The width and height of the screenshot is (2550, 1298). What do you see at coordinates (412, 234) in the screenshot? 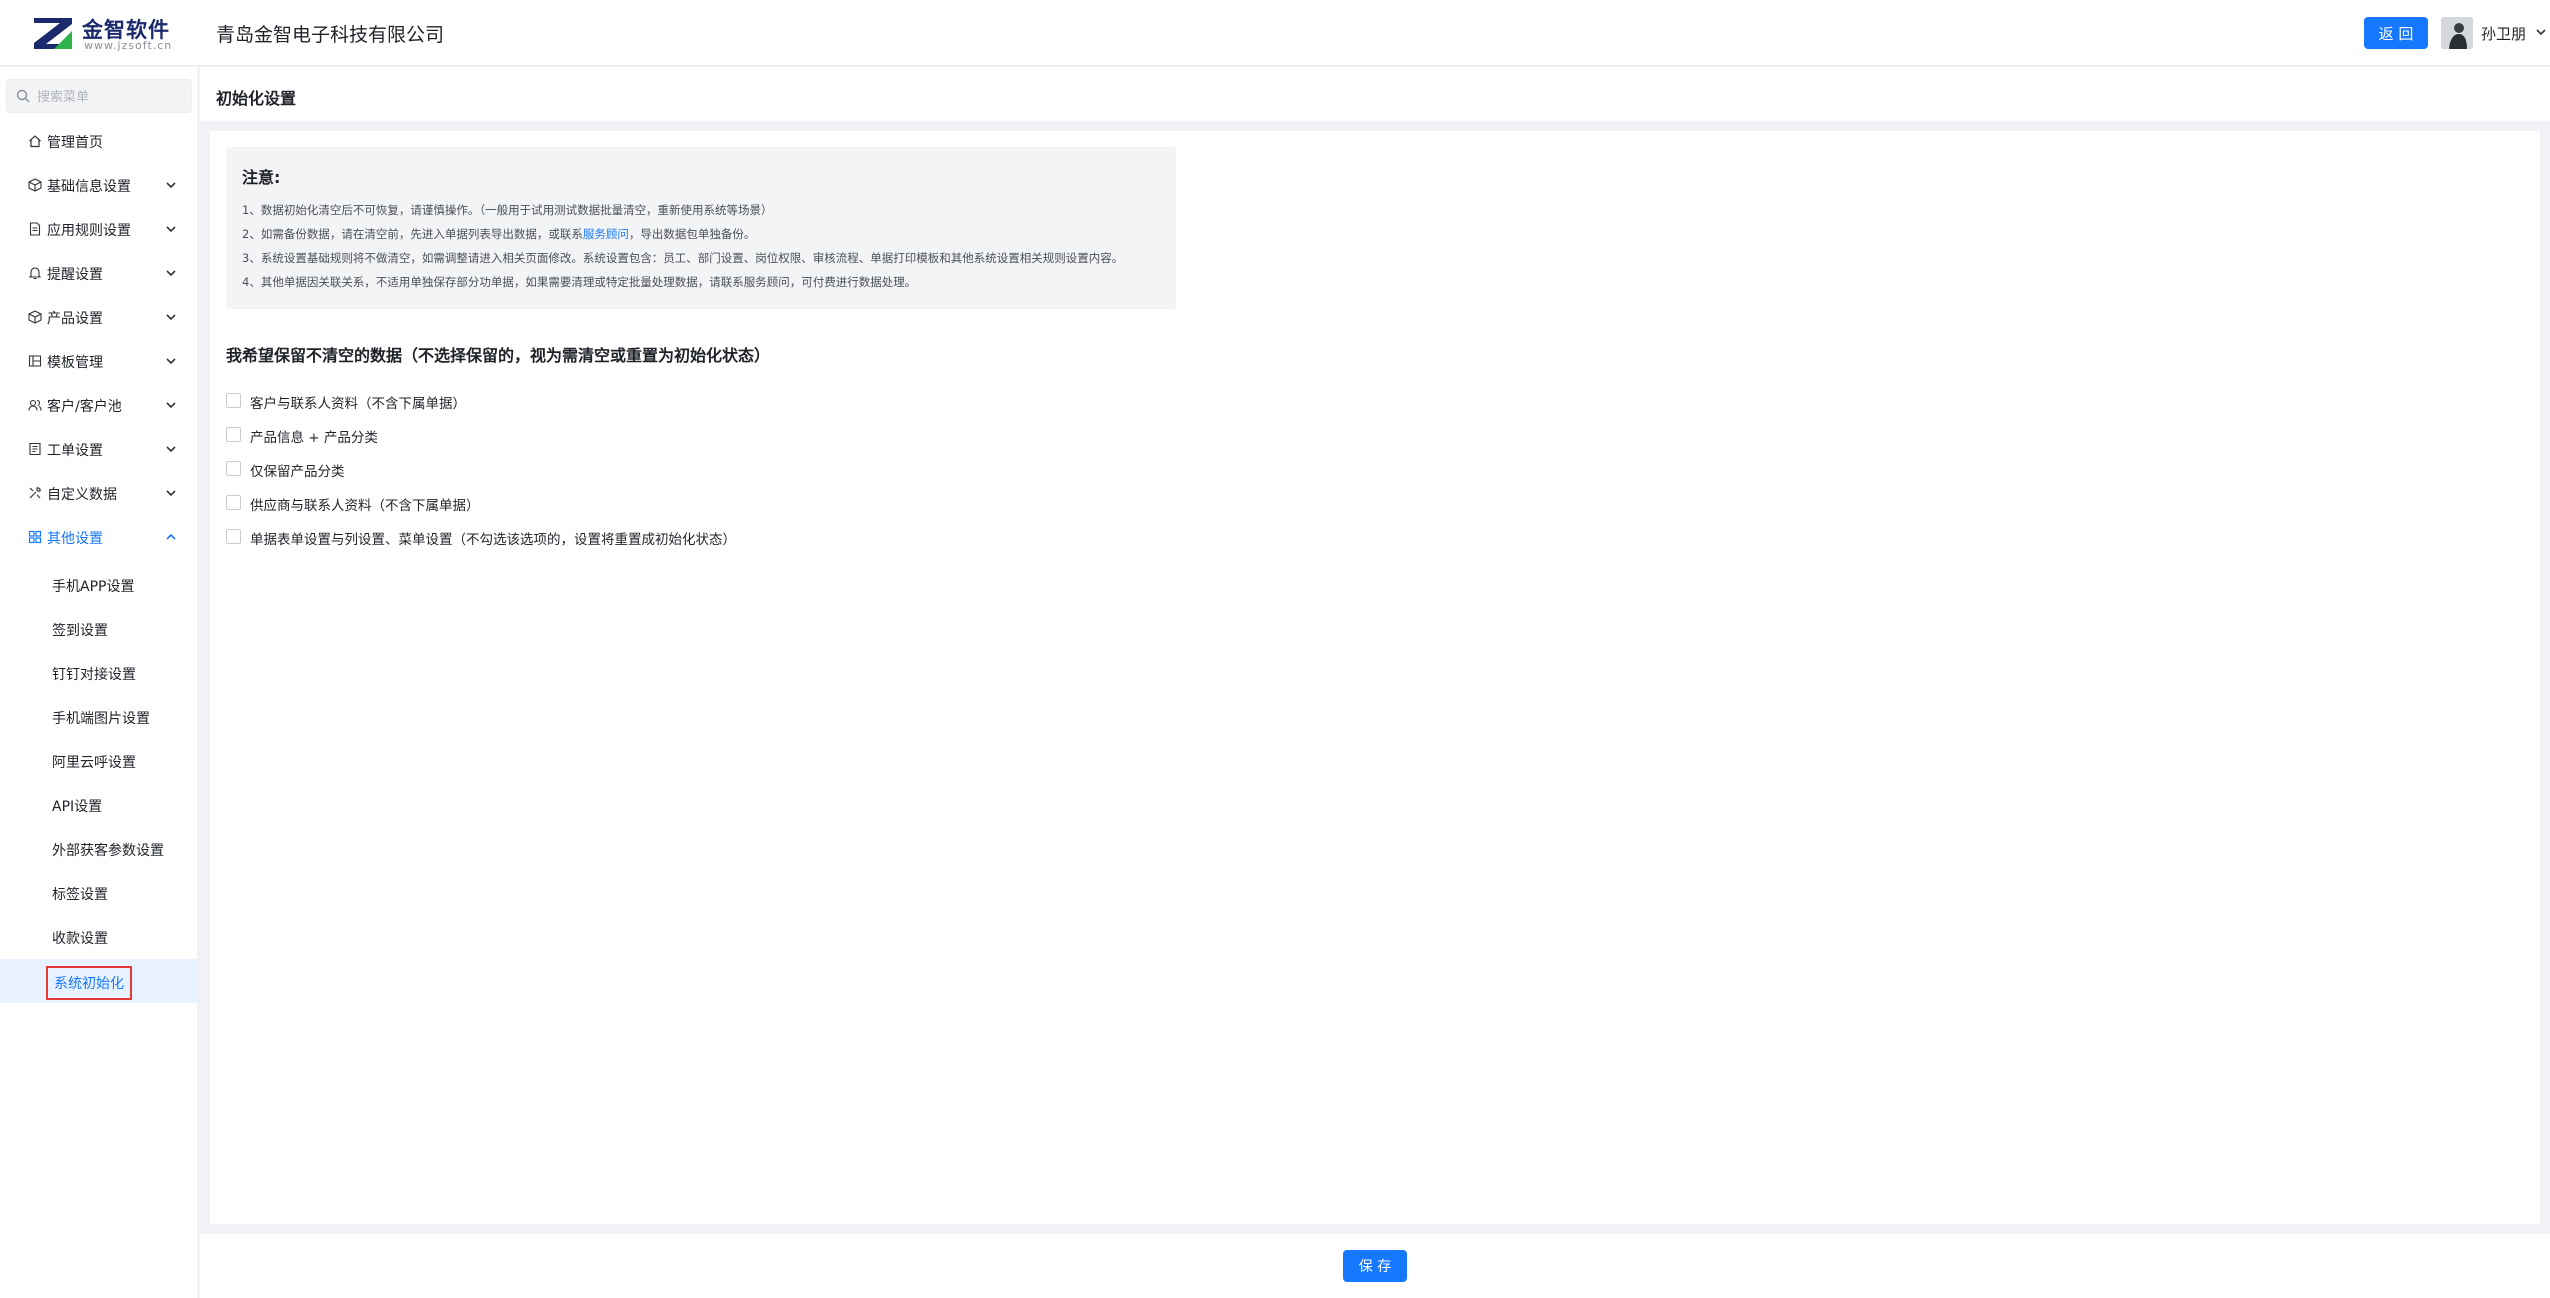
I see `notice-line-2-text: 2、如需备份数据，请在清空前，先进入单据列表导出数据，或联系` at bounding box center [412, 234].